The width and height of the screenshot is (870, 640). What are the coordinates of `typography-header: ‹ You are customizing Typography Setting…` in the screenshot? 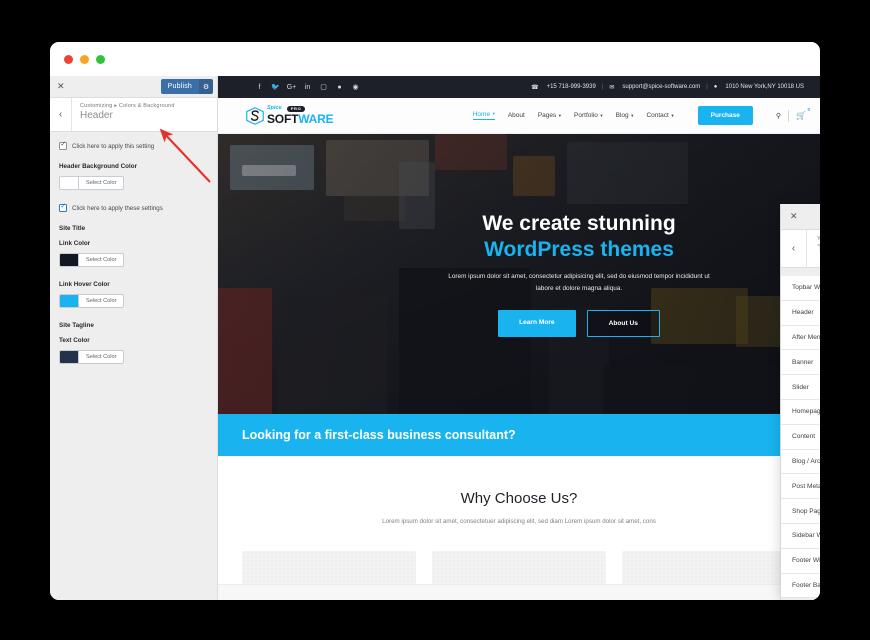 It's located at (800, 249).